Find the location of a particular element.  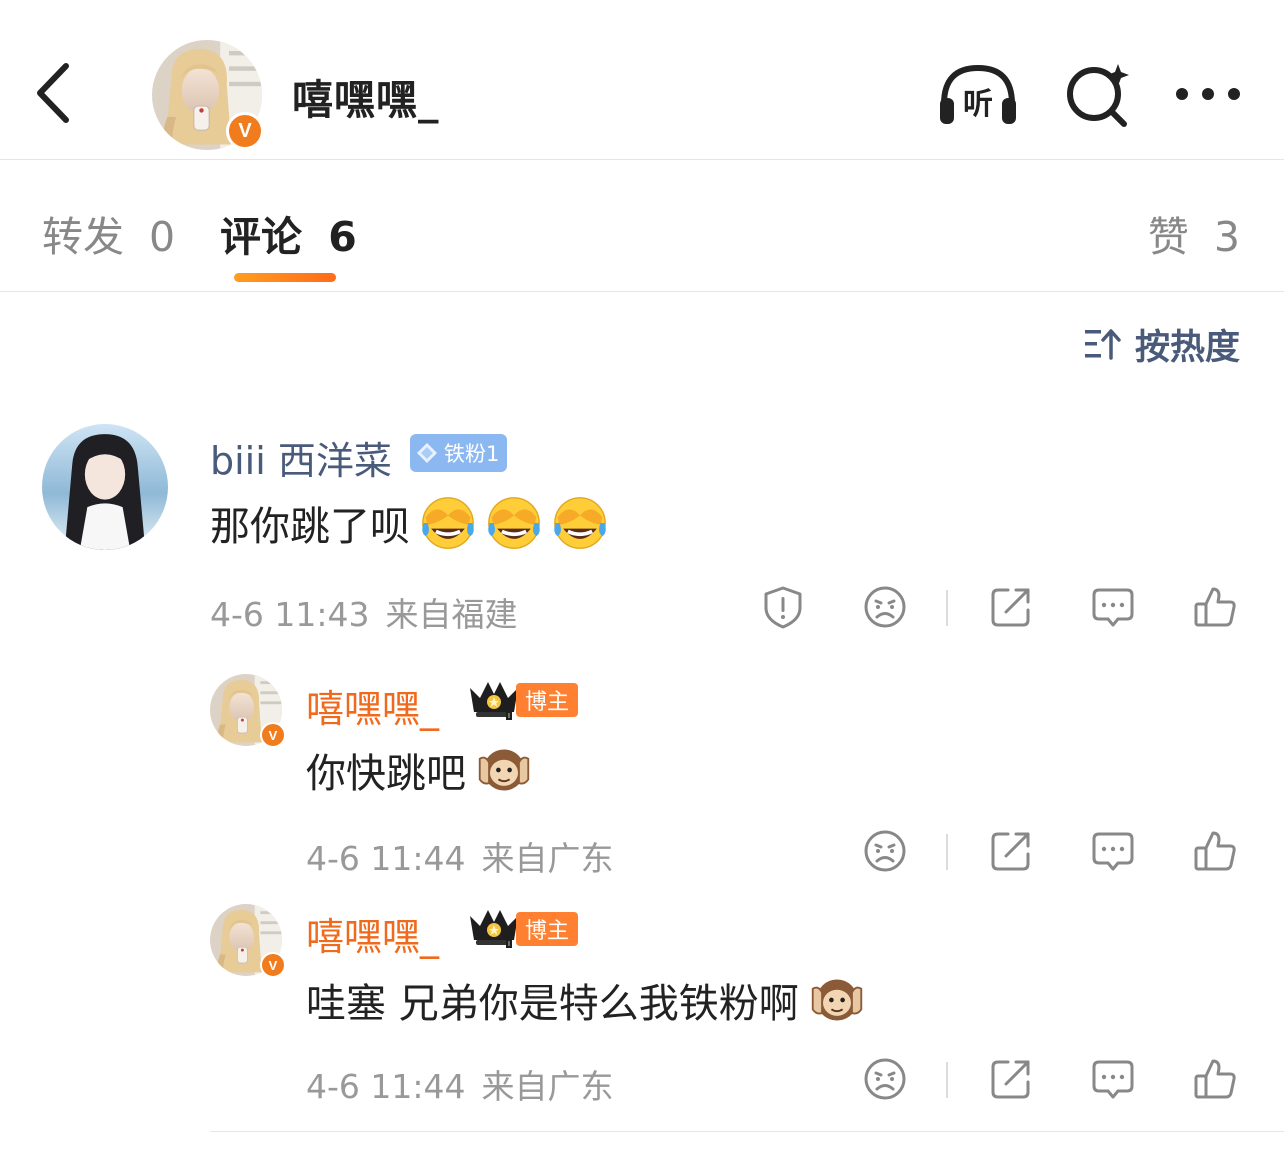

author-avatar: V is located at coordinates (208, 95).